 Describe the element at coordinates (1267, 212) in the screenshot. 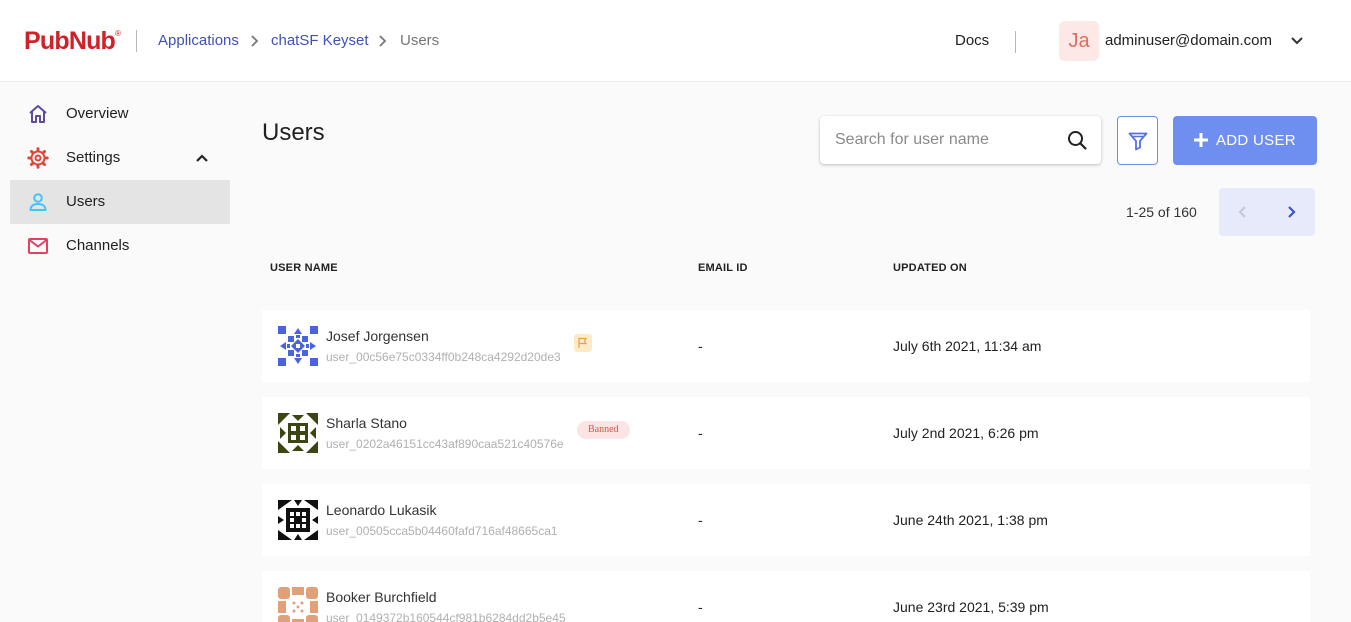

I see `pagination` at that location.